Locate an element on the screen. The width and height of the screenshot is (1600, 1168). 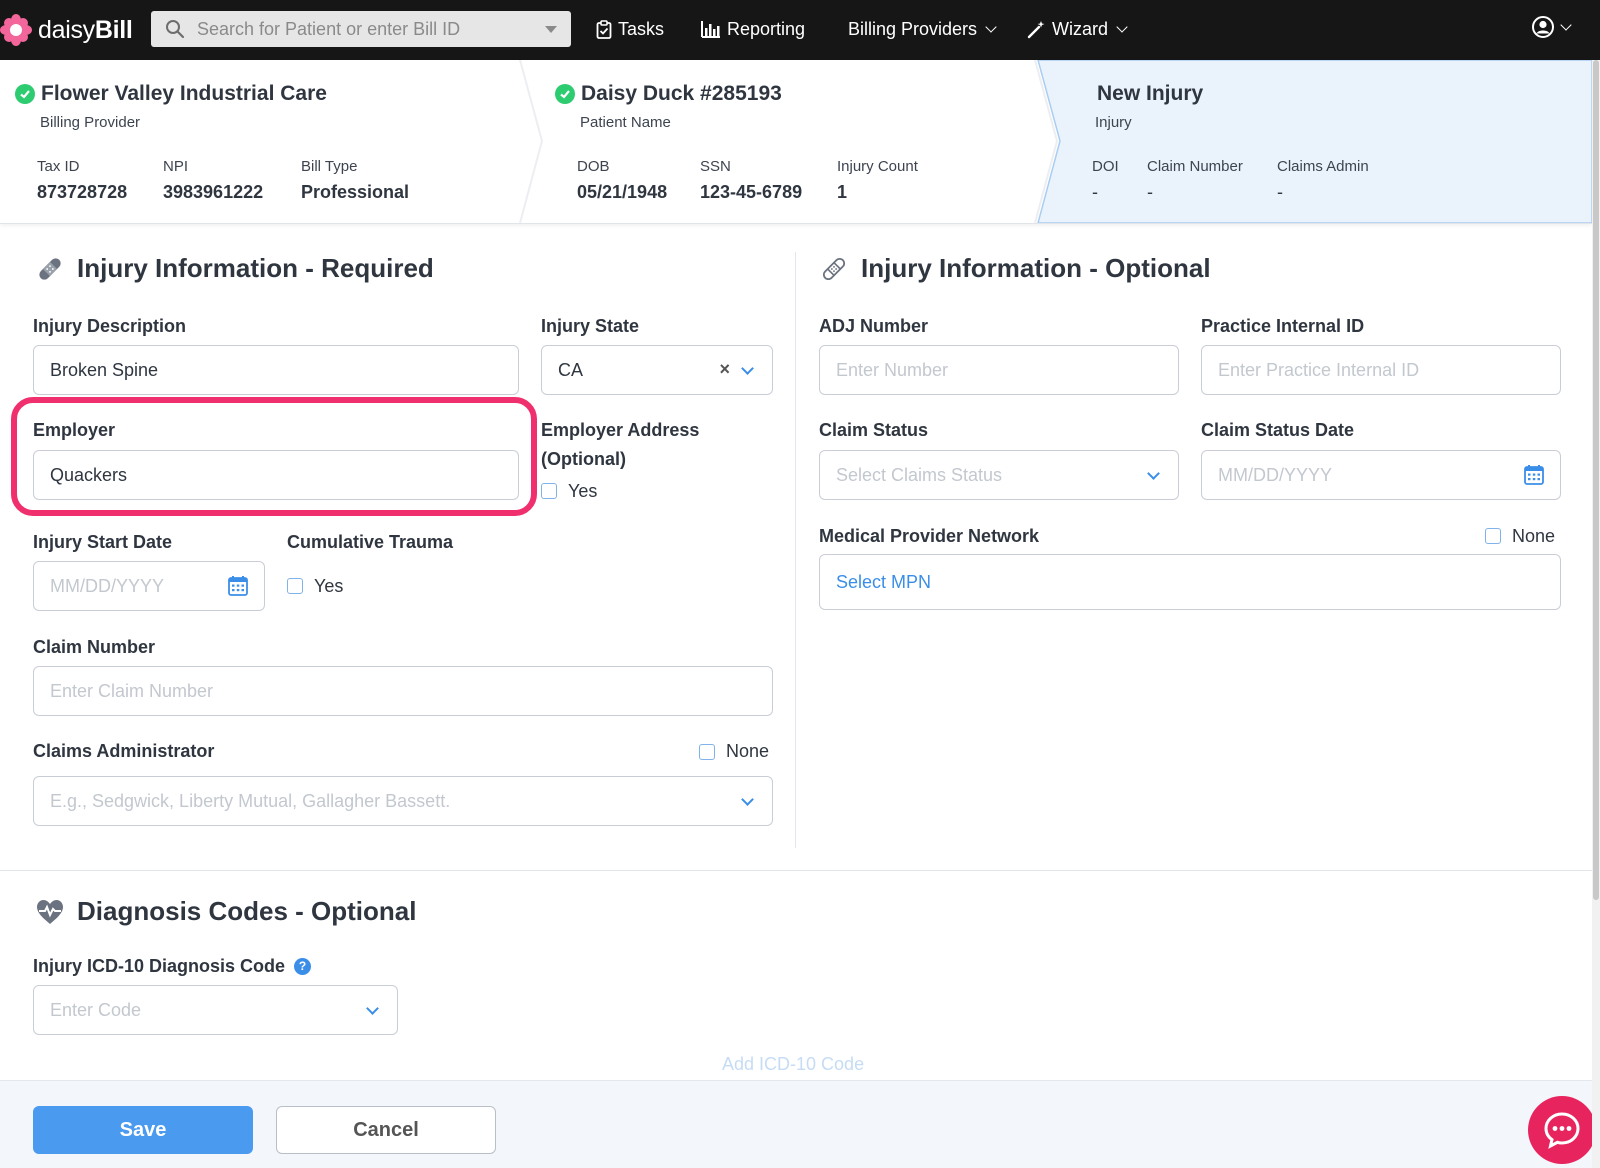
form-footer: Save Cancel is located at coordinates (796, 1124).